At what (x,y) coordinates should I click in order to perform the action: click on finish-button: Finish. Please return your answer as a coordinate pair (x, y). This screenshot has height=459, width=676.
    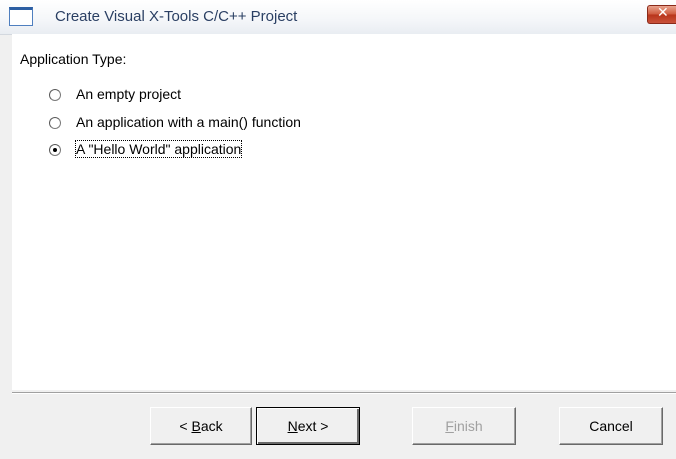
    Looking at the image, I should click on (464, 426).